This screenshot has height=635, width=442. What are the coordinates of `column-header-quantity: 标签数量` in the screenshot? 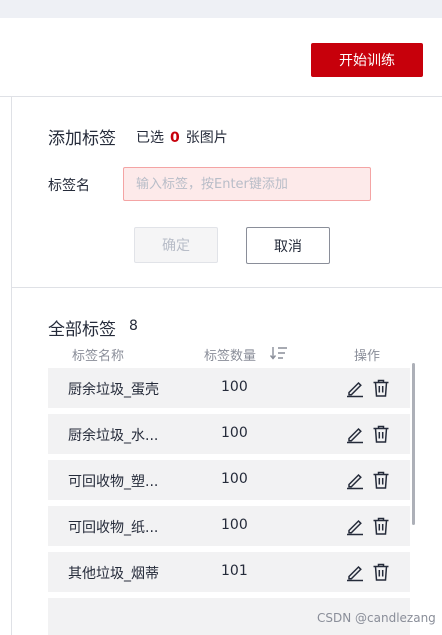 It's located at (230, 354).